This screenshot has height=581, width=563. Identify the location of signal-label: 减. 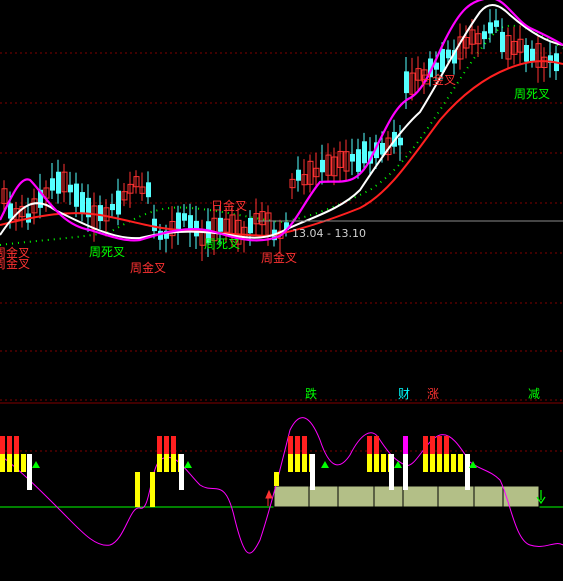
(534, 394).